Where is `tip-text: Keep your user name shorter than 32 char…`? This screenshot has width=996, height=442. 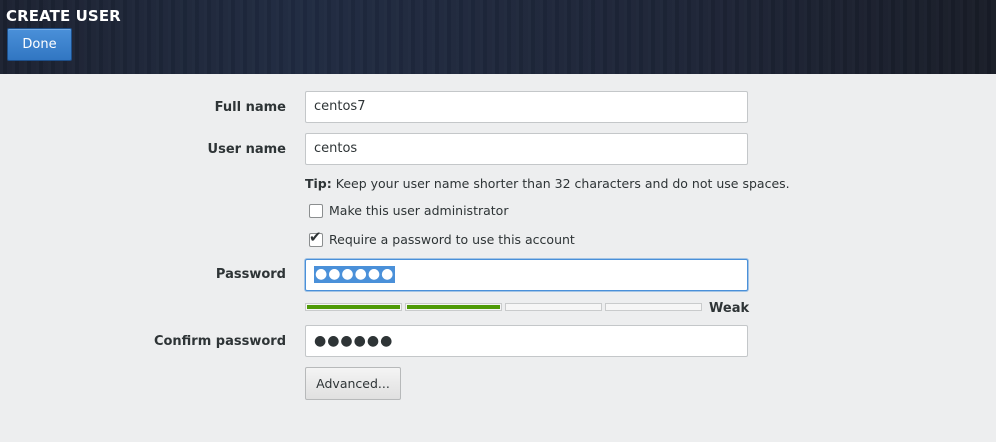 tip-text: Keep your user name shorter than 32 char… is located at coordinates (560, 183).